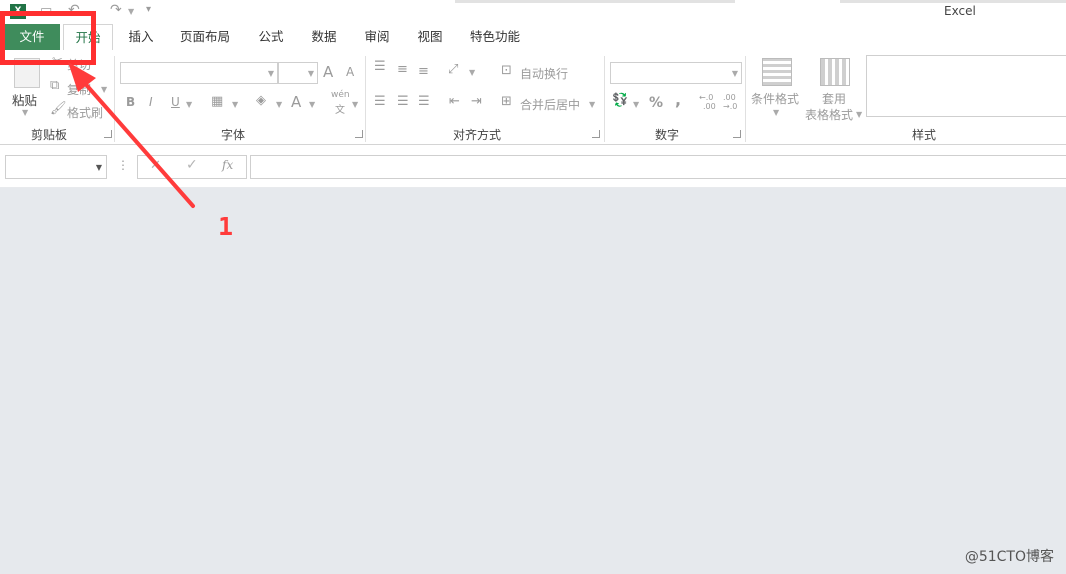  Describe the element at coordinates (137, 143) in the screenshot. I see `annotation-arrow-line` at that location.